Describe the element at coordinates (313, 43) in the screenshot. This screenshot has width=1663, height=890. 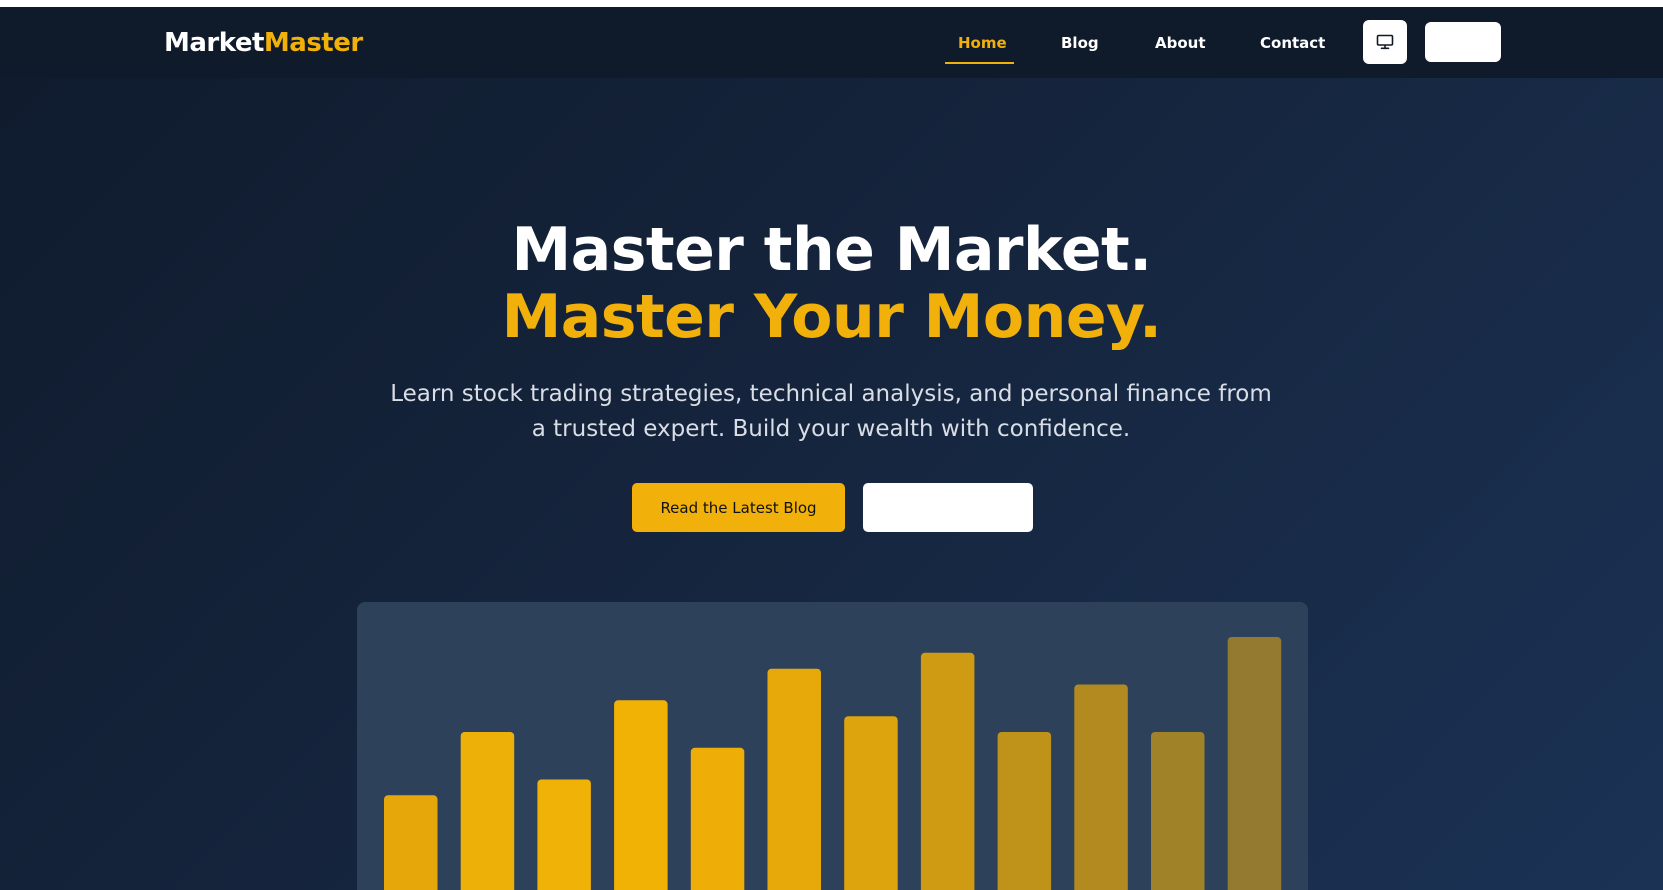
I see `logo-part-2: Master` at that location.